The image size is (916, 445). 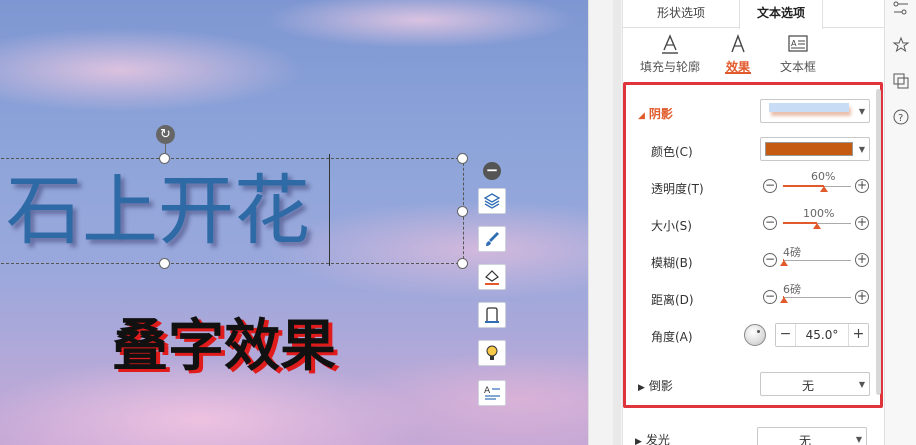 What do you see at coordinates (815, 384) in the screenshot?
I see `reflection-dropdown: 无 ▼` at bounding box center [815, 384].